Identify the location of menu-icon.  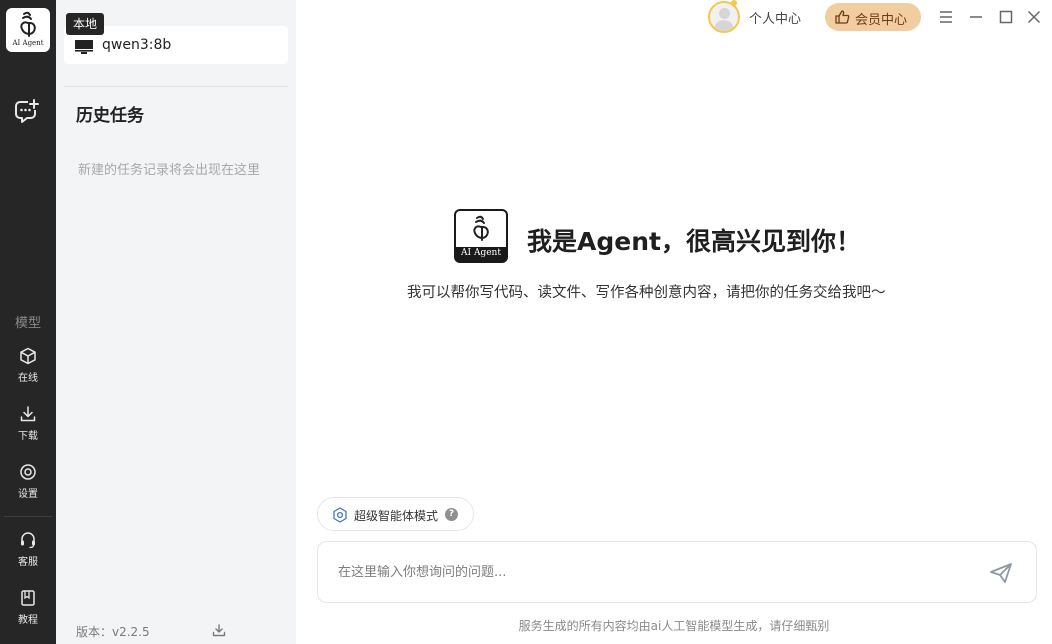
(946, 17).